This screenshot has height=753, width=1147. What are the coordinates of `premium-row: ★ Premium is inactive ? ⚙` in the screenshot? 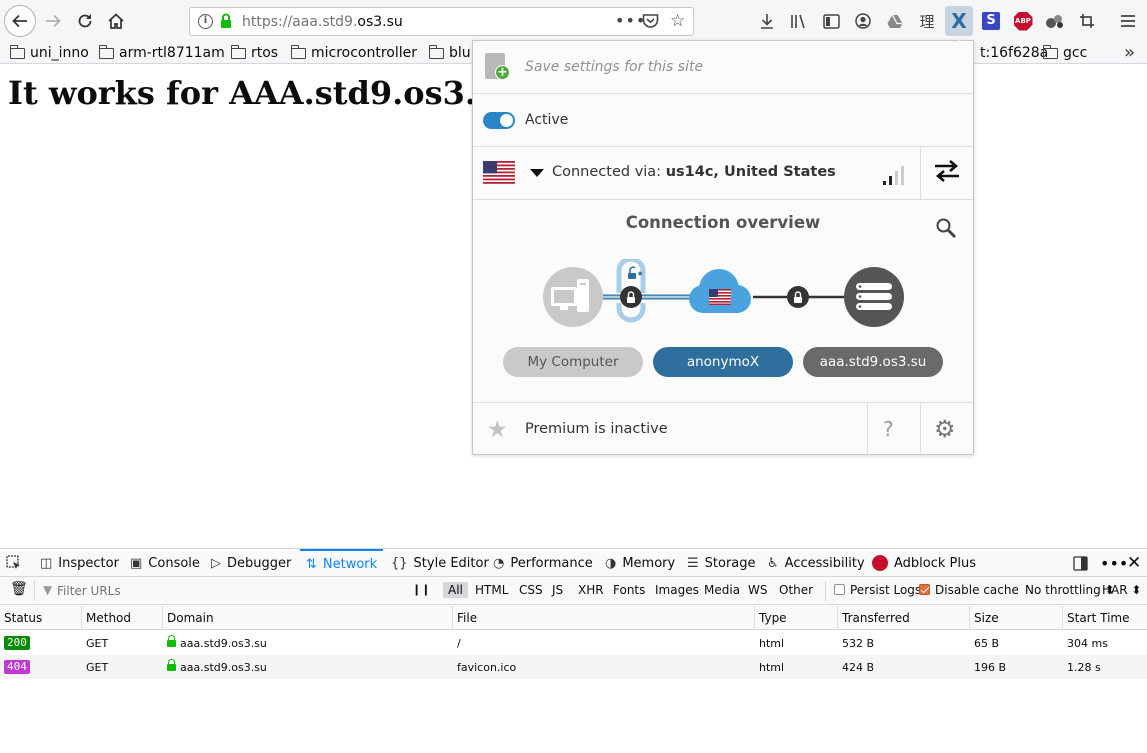 It's located at (723, 429).